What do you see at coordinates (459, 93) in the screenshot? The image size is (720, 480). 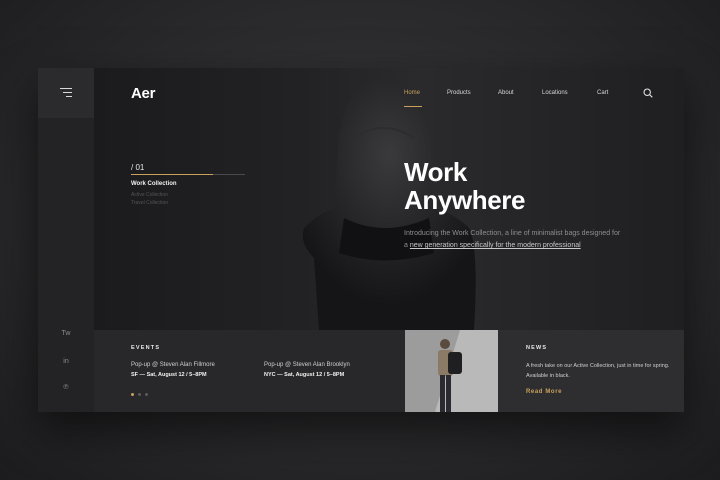 I see `nav-products: Products` at bounding box center [459, 93].